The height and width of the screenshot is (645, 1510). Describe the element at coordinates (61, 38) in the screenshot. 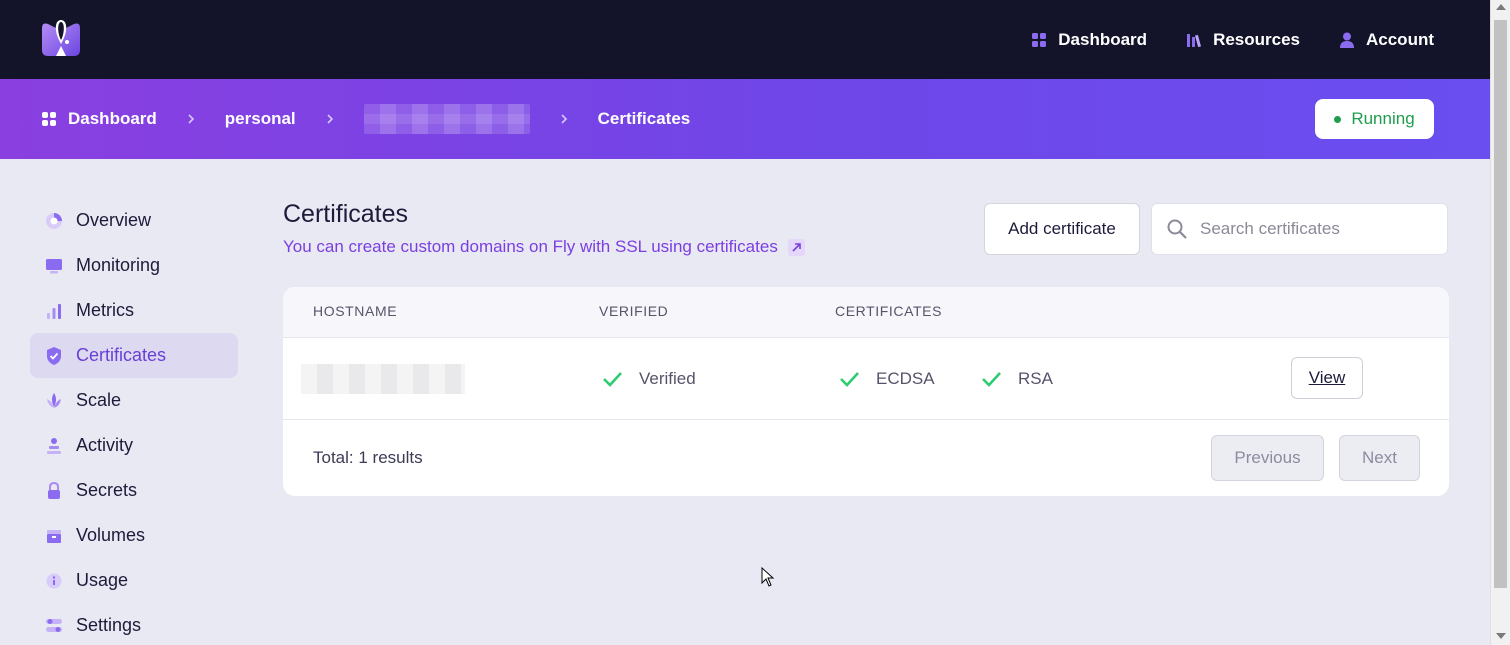

I see `fly-logo-icon` at that location.